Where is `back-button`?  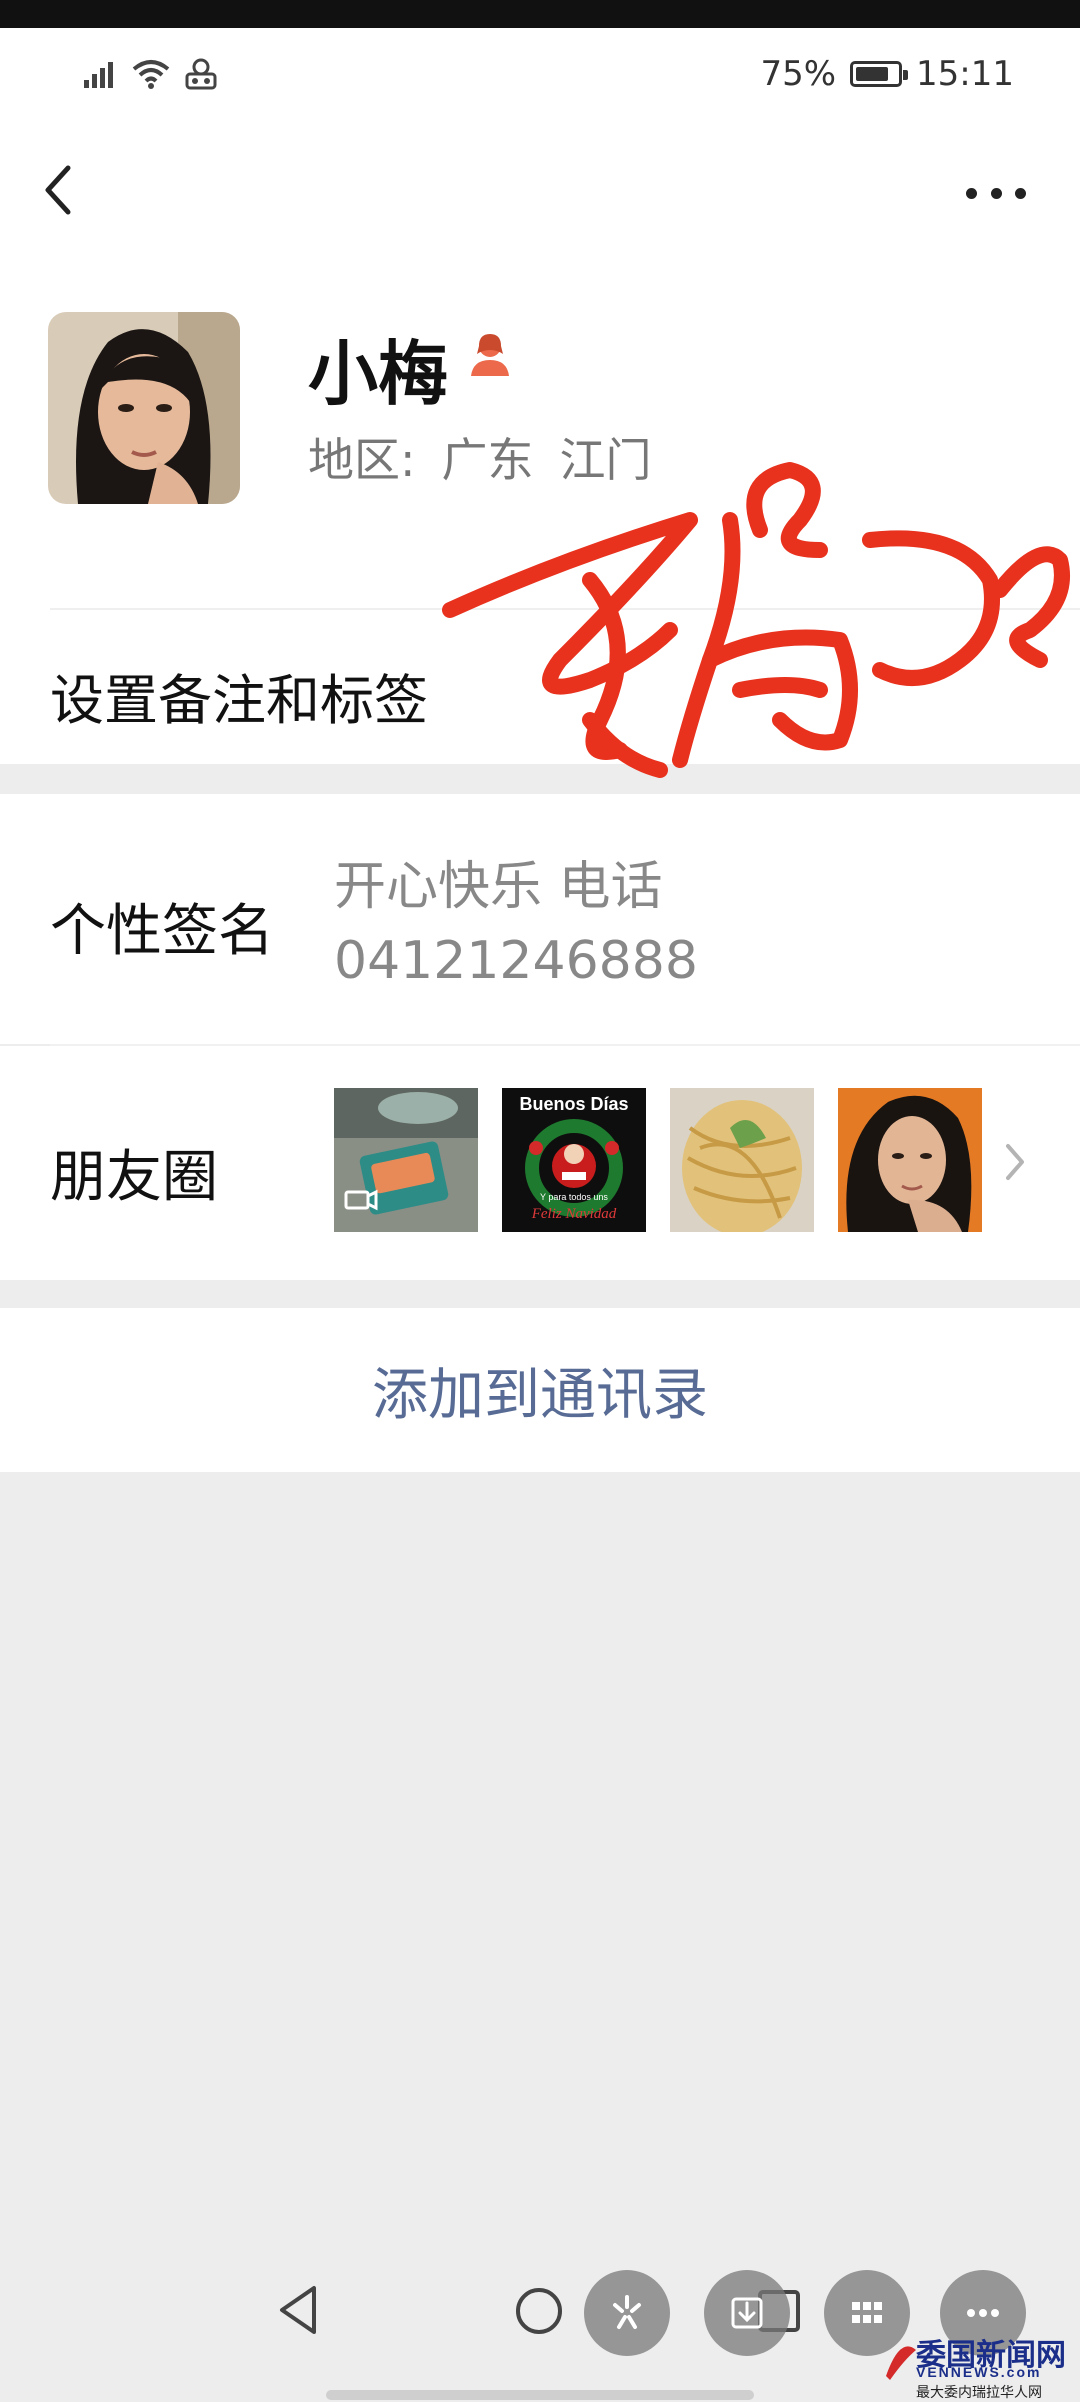 back-button is located at coordinates (60, 190).